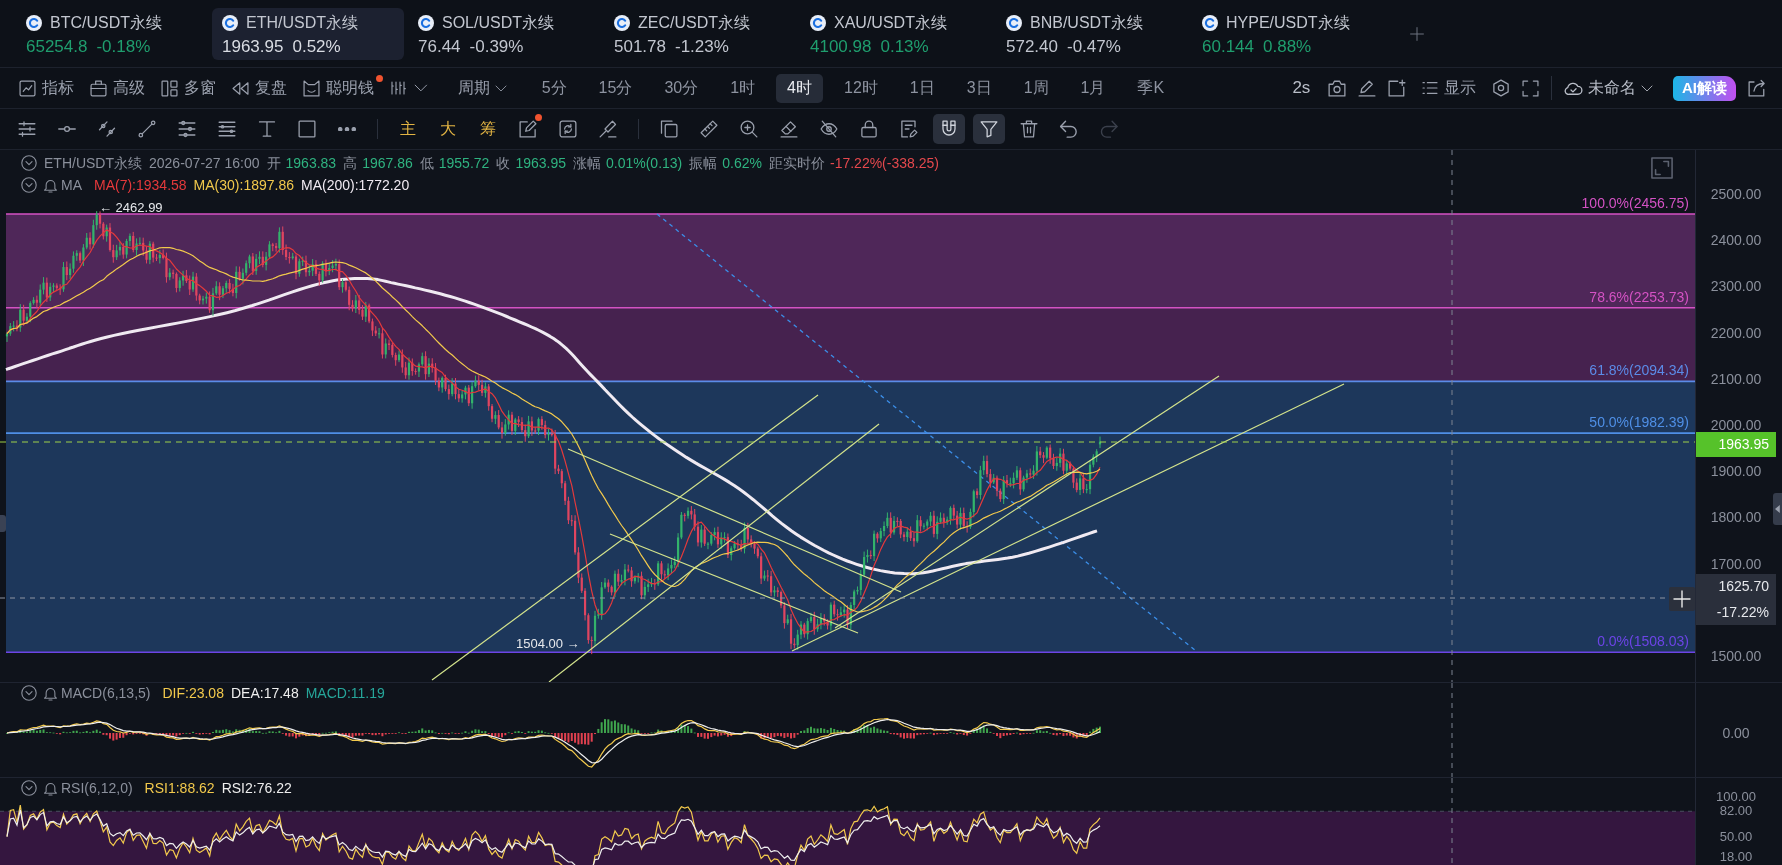 Image resolution: width=1782 pixels, height=865 pixels. What do you see at coordinates (106, 693) in the screenshot?
I see `indicator-name: MACD(6,13,5)` at bounding box center [106, 693].